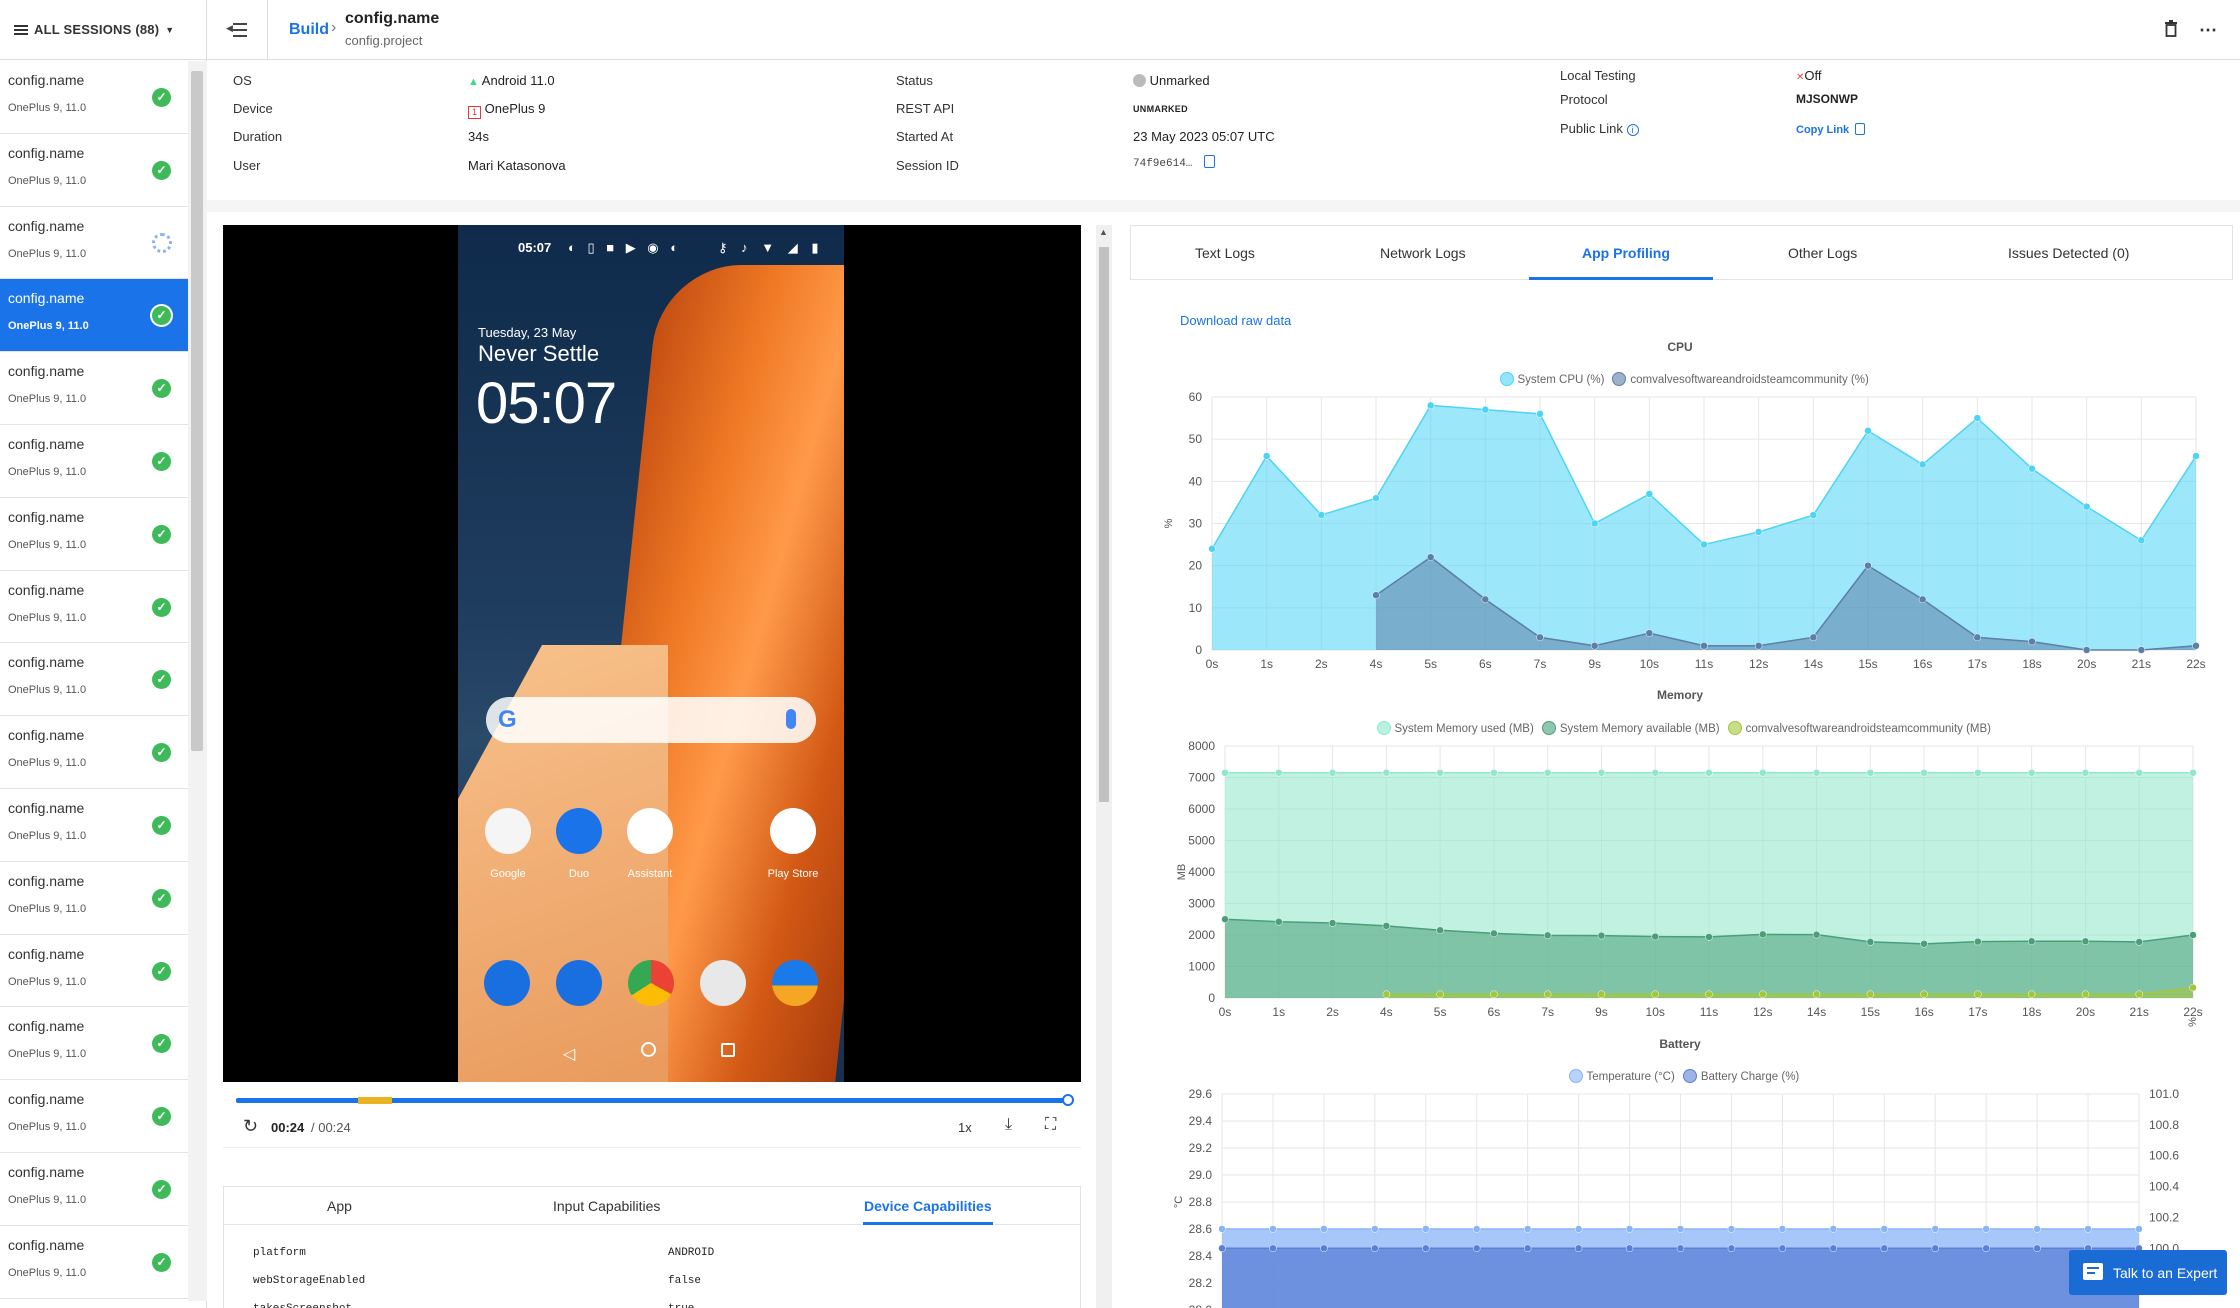  What do you see at coordinates (508, 831) in the screenshot?
I see `google-app-icon` at bounding box center [508, 831].